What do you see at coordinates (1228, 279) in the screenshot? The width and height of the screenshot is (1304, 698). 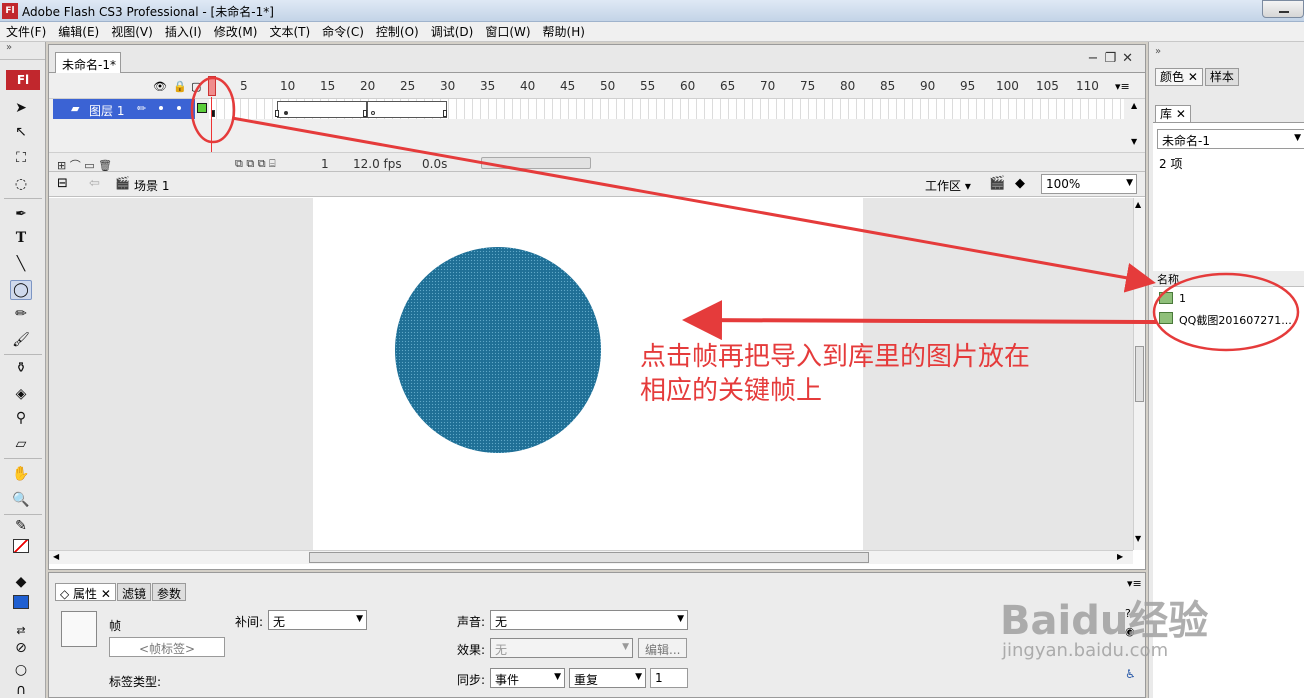 I see `library-column-name: 名称` at bounding box center [1228, 279].